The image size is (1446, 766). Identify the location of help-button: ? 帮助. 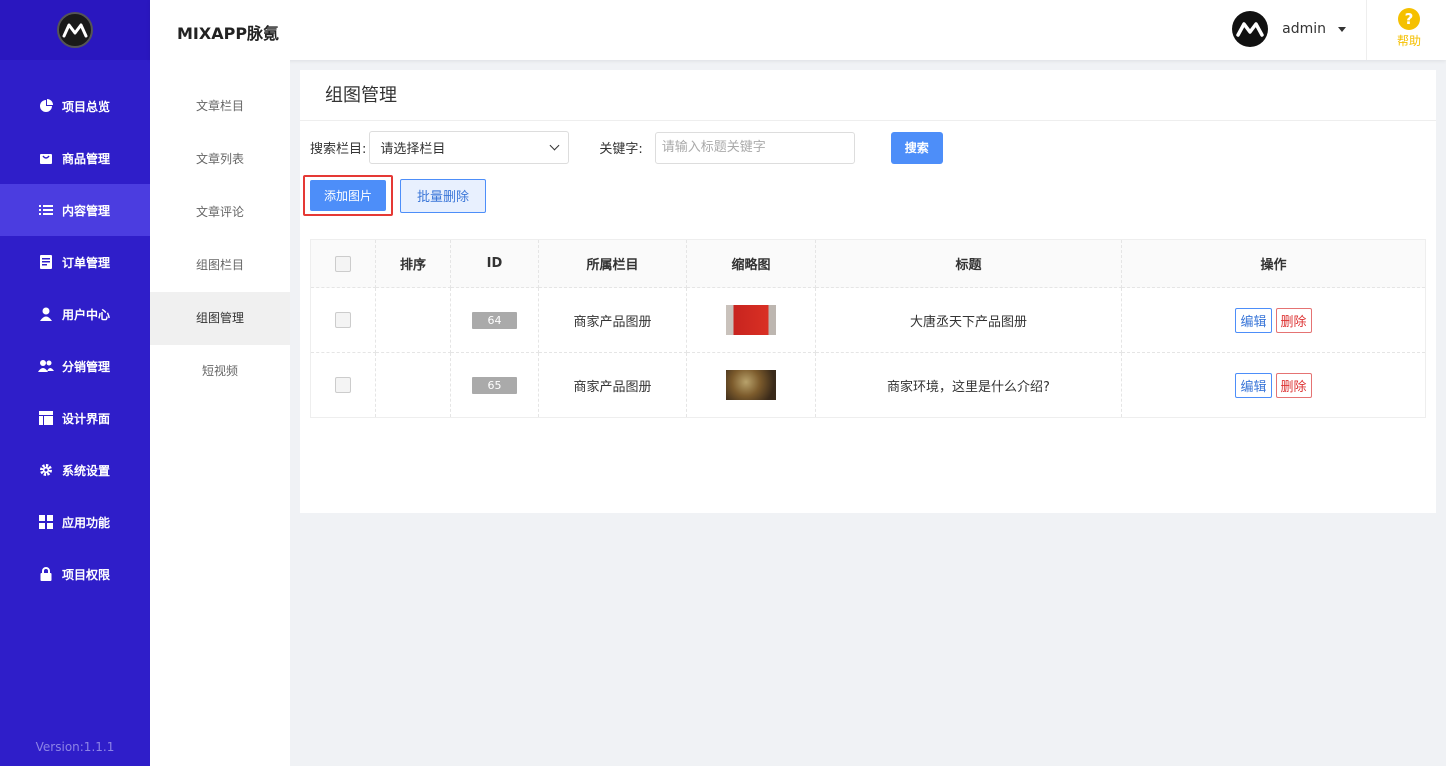
(1409, 28).